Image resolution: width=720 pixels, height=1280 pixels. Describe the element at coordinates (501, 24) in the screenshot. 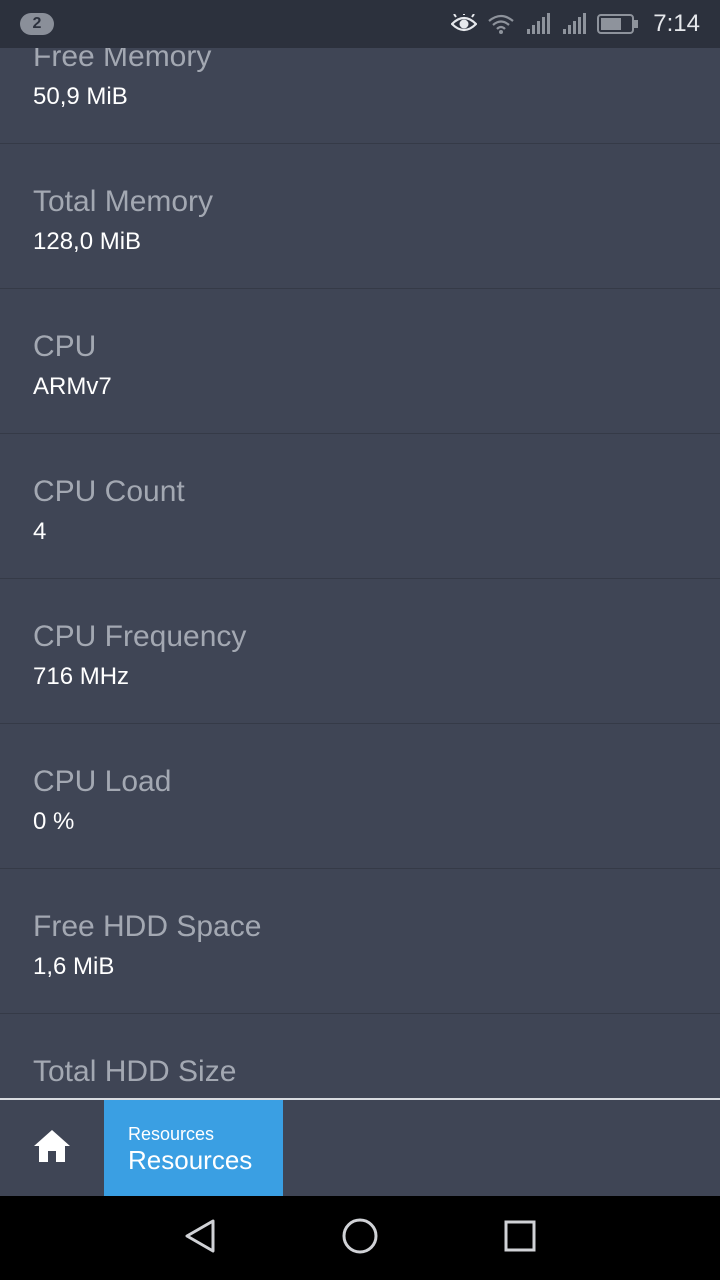

I see `wifi-icon` at that location.